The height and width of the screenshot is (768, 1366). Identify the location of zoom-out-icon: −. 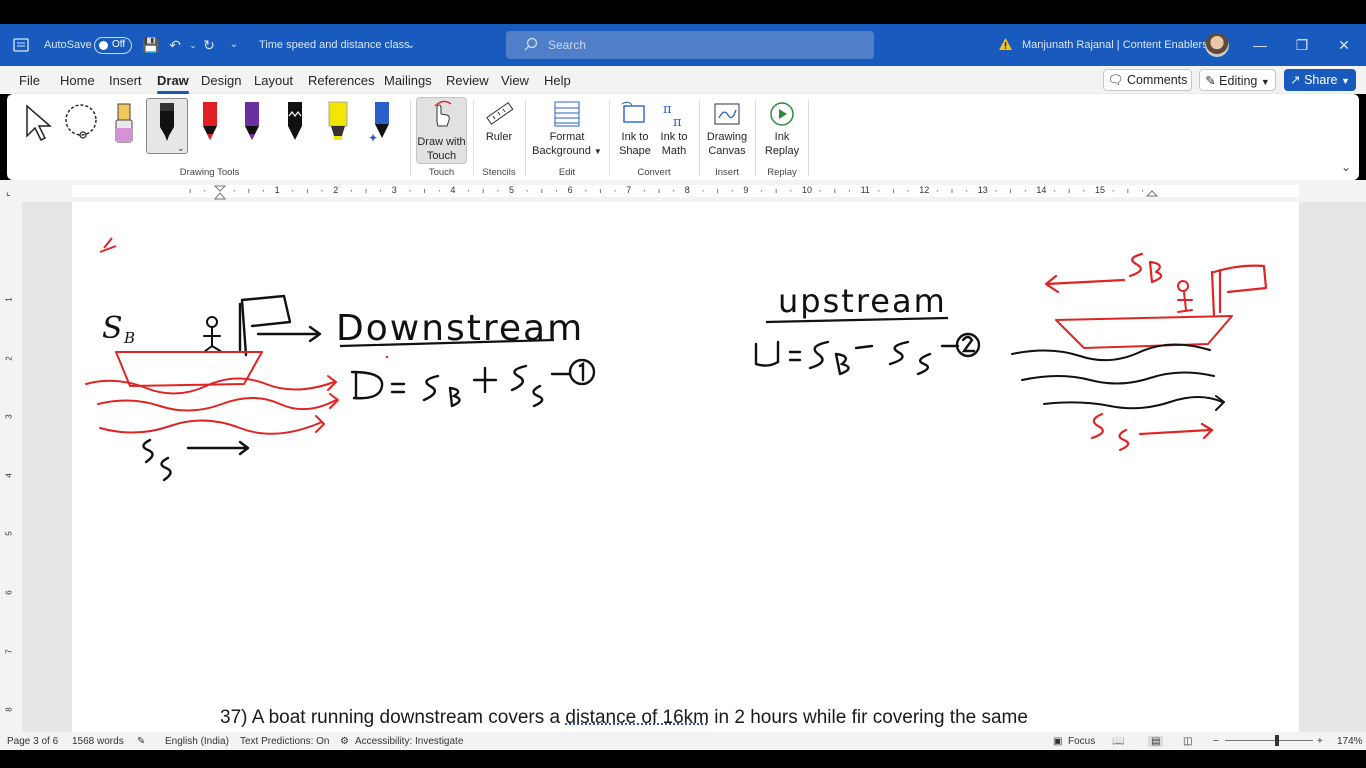
(1216, 741).